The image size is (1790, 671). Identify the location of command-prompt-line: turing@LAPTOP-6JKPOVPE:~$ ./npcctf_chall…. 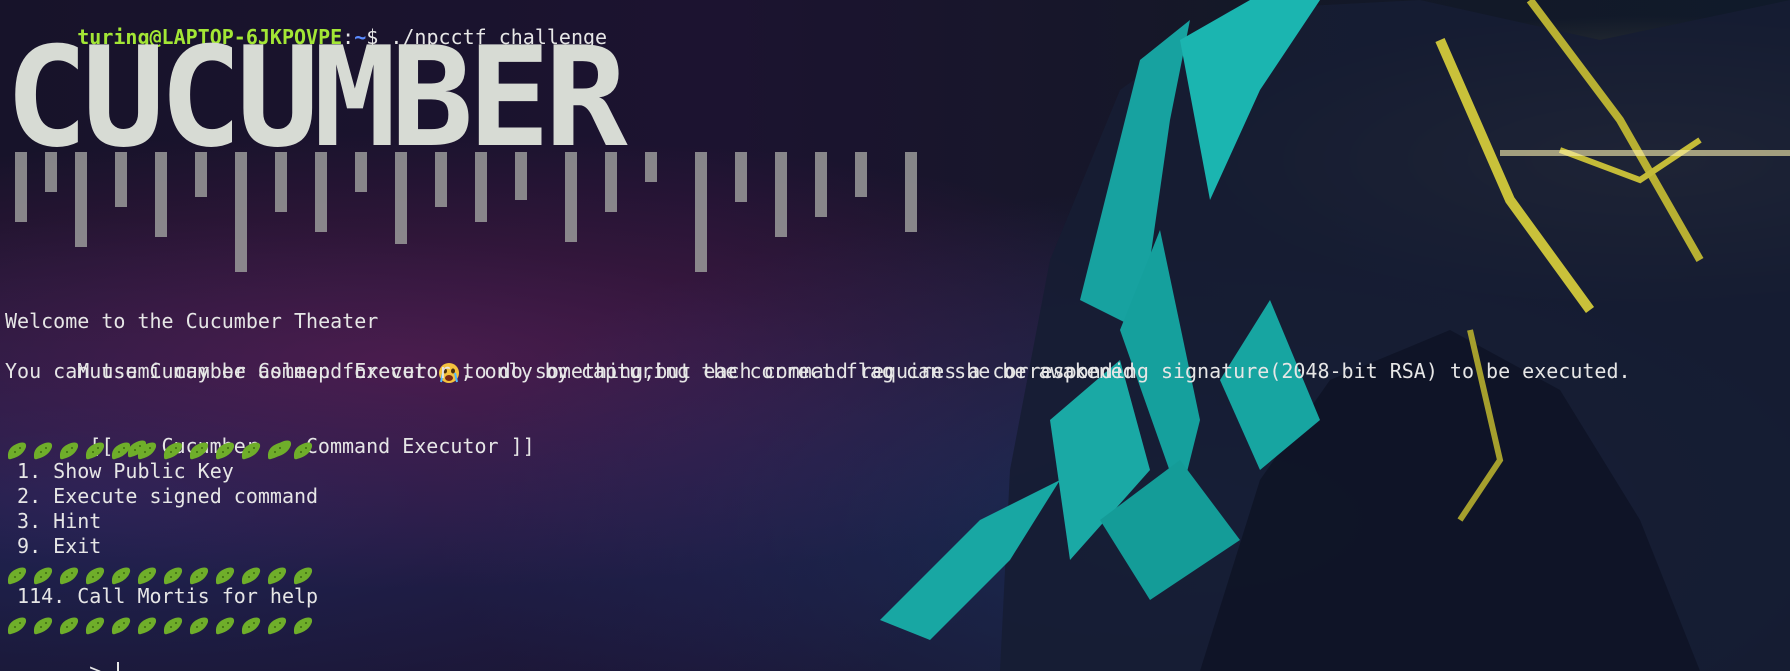
(818, 24).